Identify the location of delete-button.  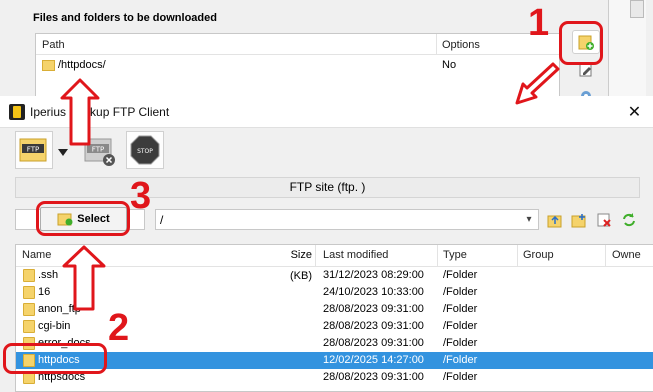
(604, 220).